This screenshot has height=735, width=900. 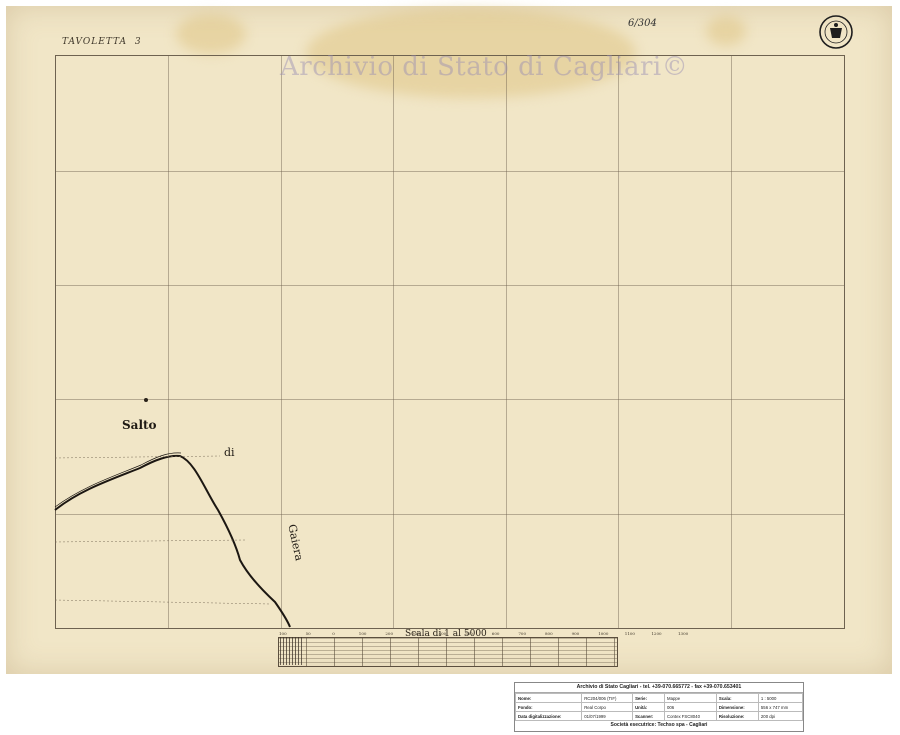 I want to click on info-key: Nome:, so click(x=548, y=698).